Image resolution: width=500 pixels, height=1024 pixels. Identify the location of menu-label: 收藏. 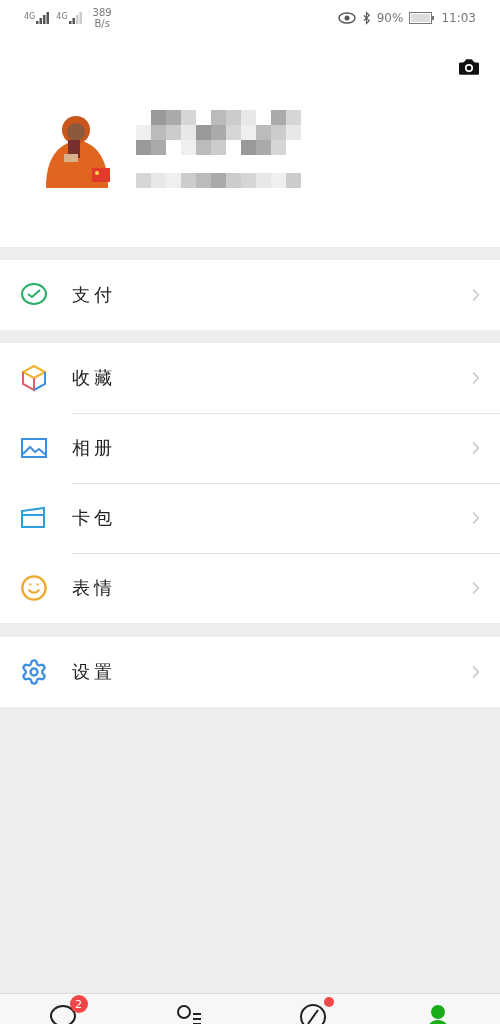
(94, 377).